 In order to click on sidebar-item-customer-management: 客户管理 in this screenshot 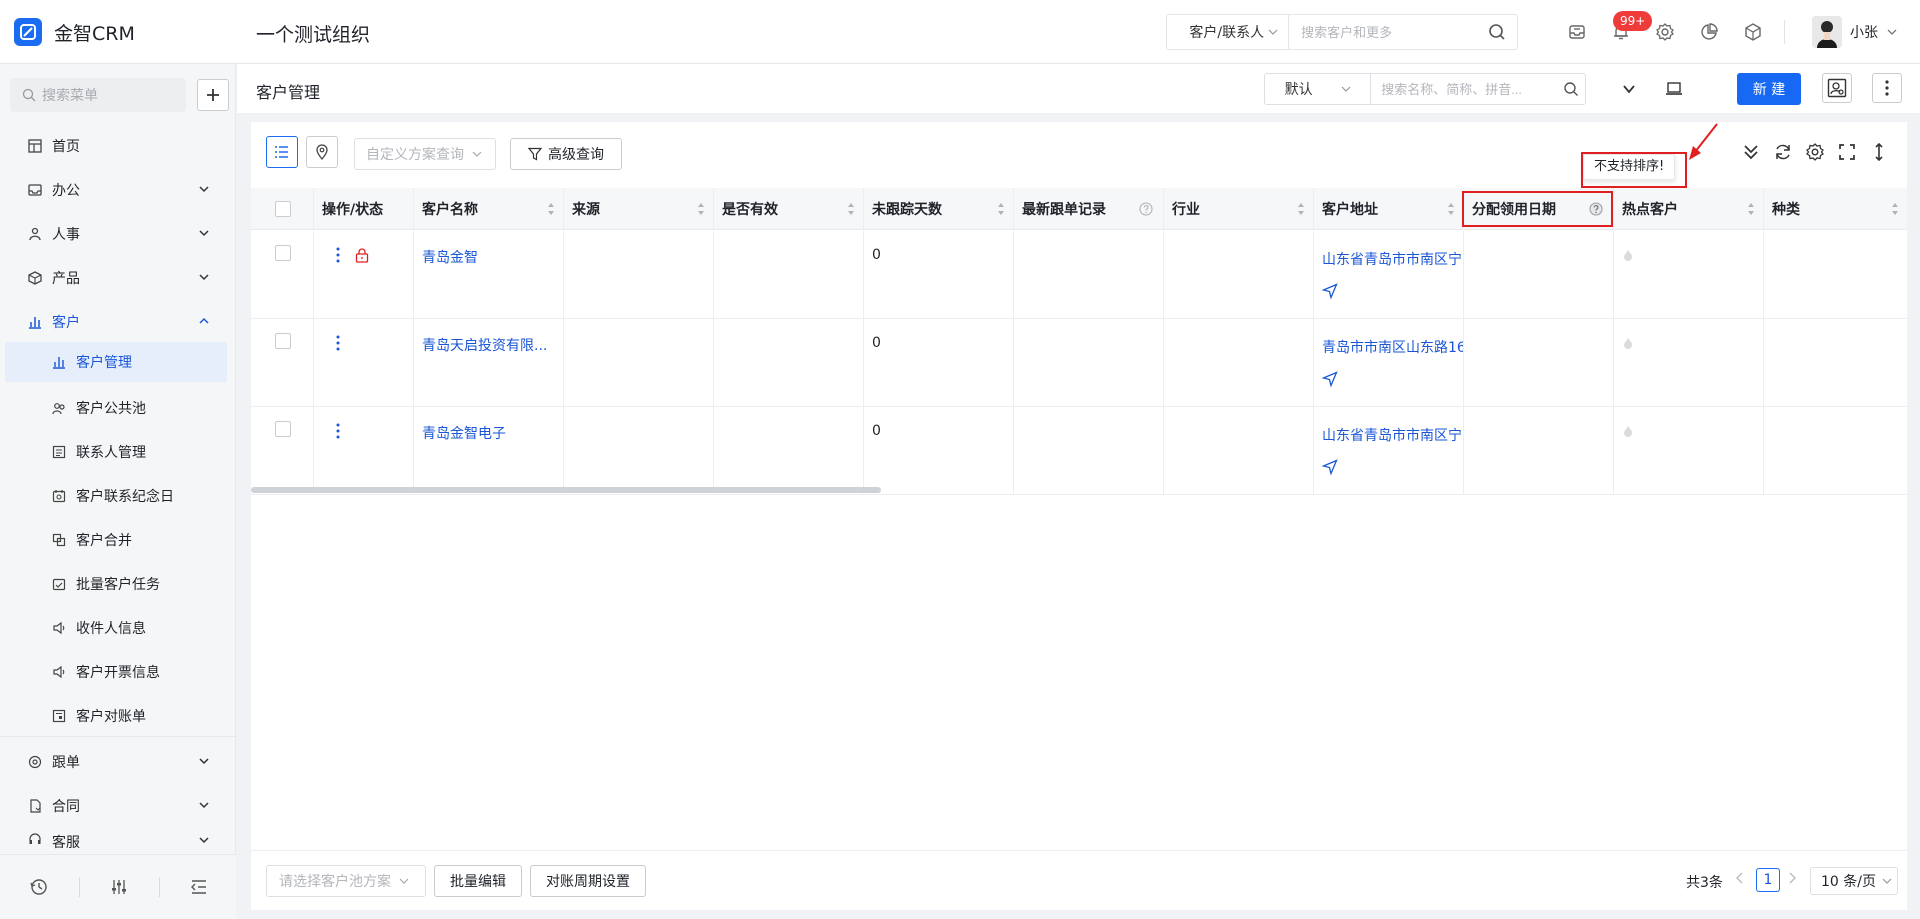, I will do `click(116, 362)`.